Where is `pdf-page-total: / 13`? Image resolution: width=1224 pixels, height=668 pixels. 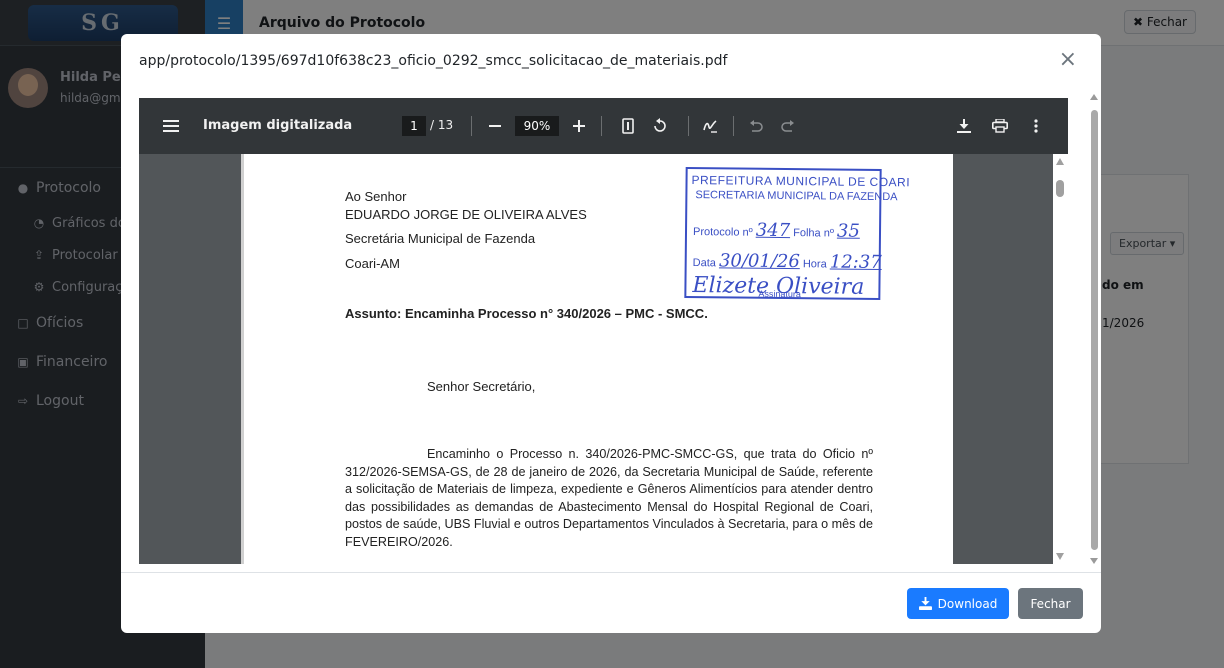
pdf-page-total: / 13 is located at coordinates (442, 125).